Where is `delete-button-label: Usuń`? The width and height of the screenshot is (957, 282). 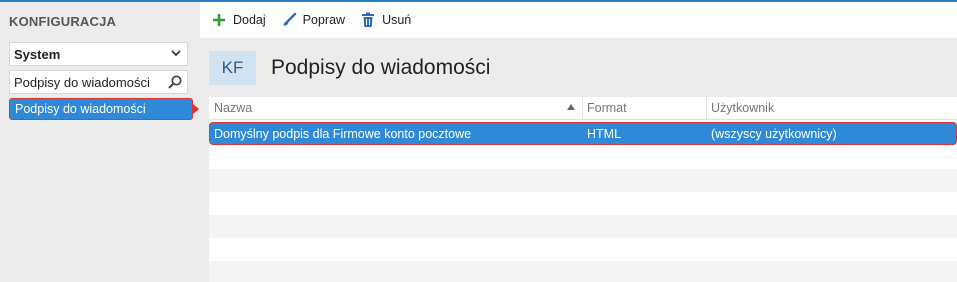 delete-button-label: Usuń is located at coordinates (397, 20).